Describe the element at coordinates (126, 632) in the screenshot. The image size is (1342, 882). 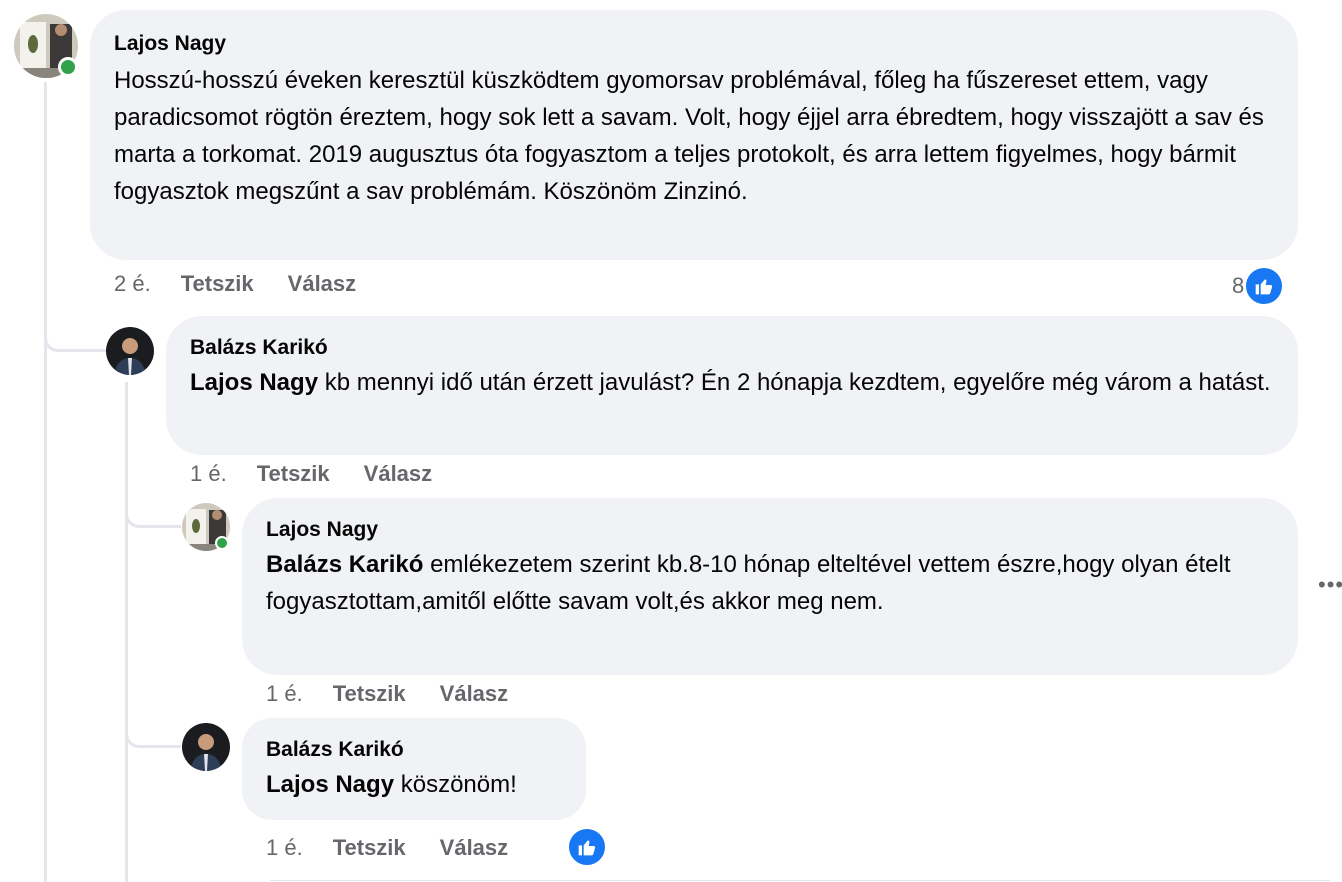
I see `thread-line-nested` at that location.